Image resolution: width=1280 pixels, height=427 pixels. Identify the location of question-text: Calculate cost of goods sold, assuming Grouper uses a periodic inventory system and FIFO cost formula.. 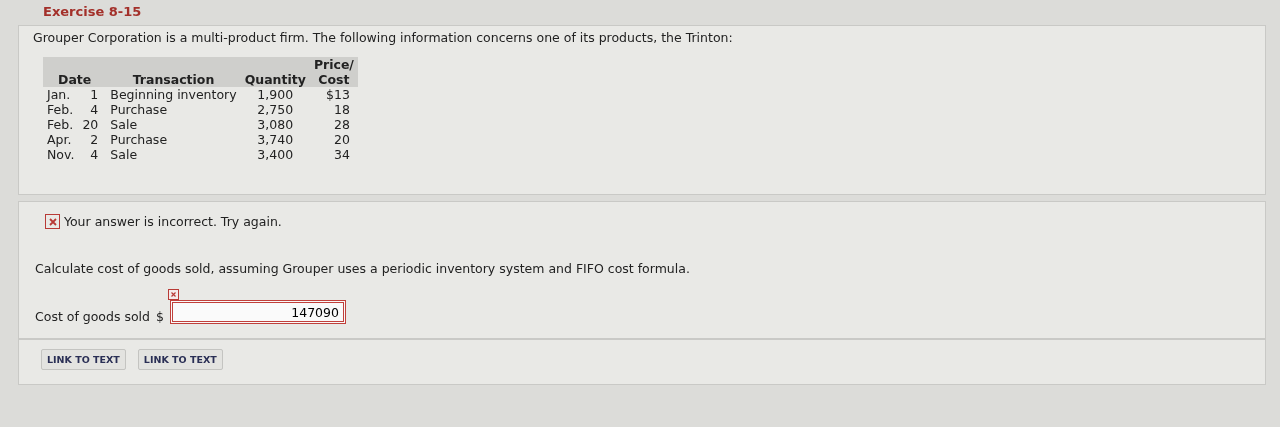
(363, 268).